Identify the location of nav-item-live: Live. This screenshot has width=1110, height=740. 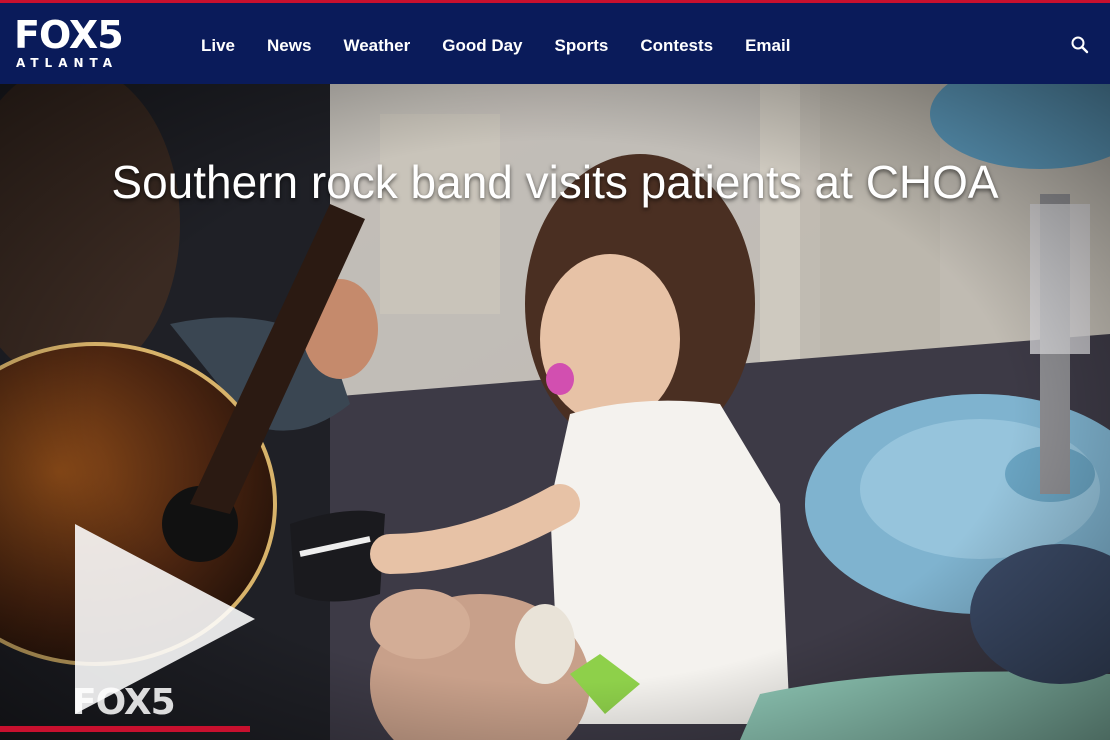
(218, 46).